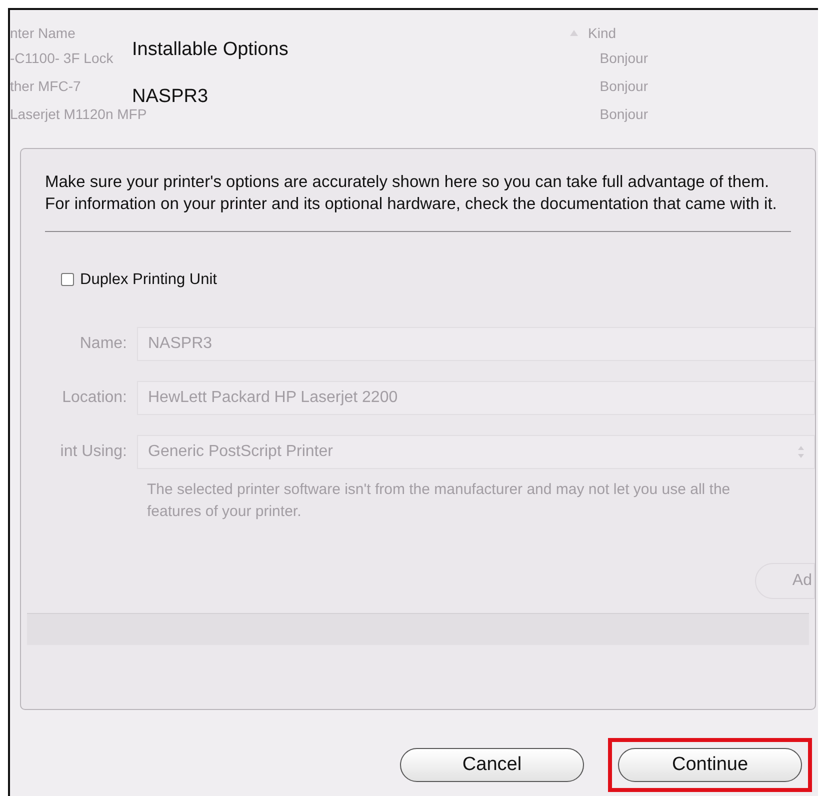 The height and width of the screenshot is (796, 822). I want to click on stepper-arrows-icon, so click(801, 452).